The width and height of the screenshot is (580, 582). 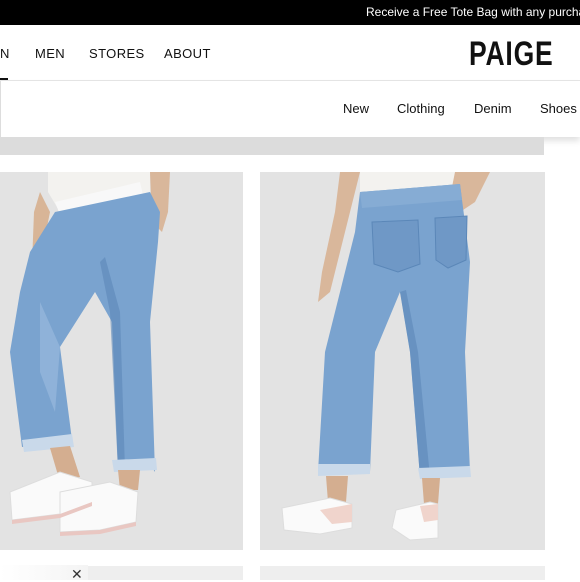 What do you see at coordinates (5, 53) in the screenshot?
I see `nav-item-women: N` at bounding box center [5, 53].